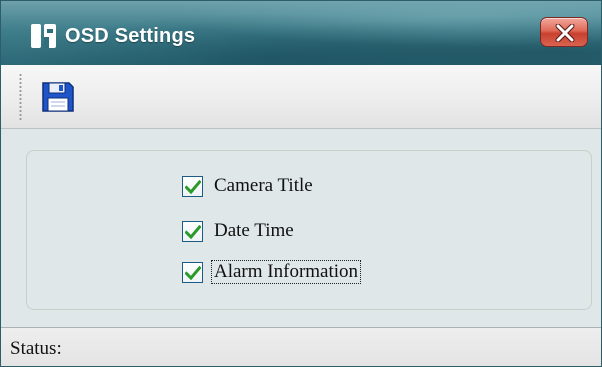 The width and height of the screenshot is (602, 367). I want to click on date-time-checkbox, so click(192, 231).